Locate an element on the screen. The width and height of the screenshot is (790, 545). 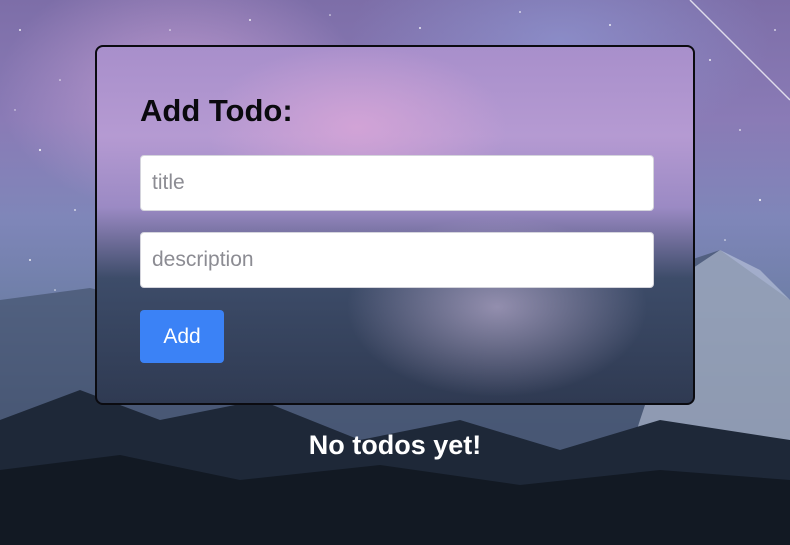
description-input is located at coordinates (397, 260).